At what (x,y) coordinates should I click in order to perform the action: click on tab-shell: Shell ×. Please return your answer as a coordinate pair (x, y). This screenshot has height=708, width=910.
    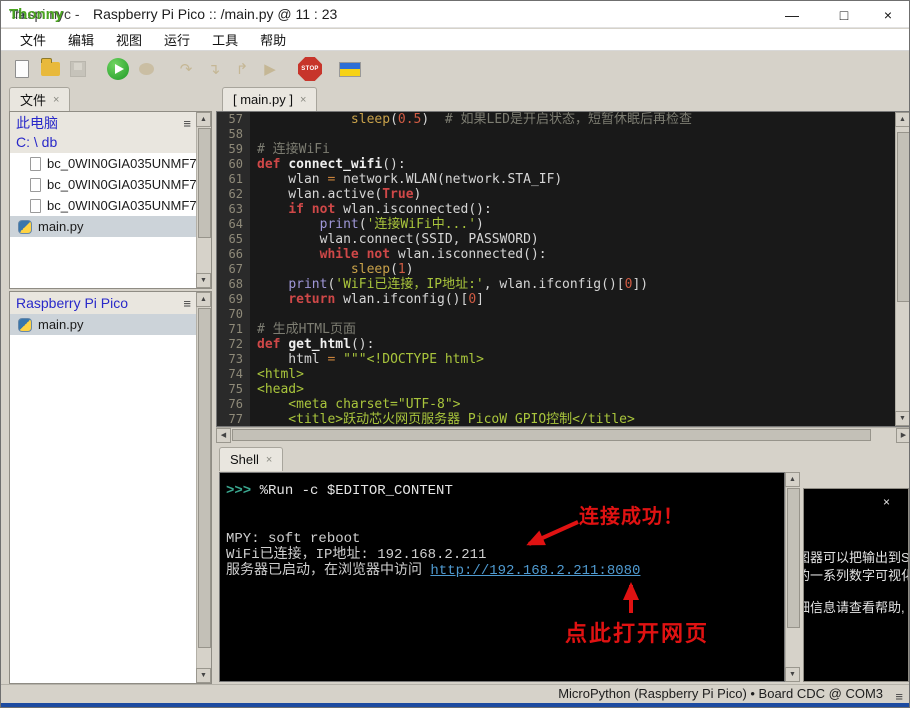
    Looking at the image, I should click on (251, 459).